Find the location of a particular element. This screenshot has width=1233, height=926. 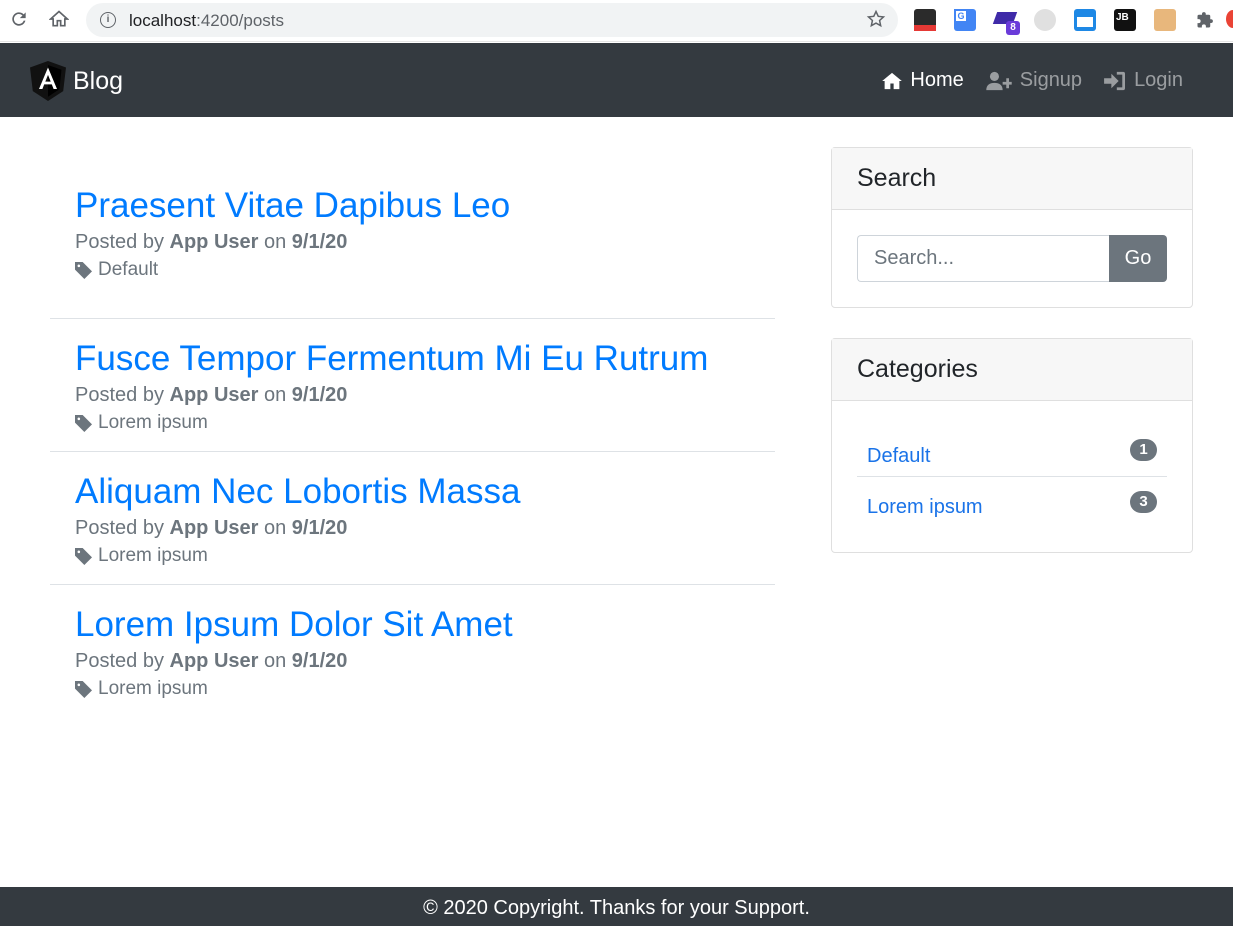

address-bar: i localhost:4200/posts is located at coordinates (492, 20).